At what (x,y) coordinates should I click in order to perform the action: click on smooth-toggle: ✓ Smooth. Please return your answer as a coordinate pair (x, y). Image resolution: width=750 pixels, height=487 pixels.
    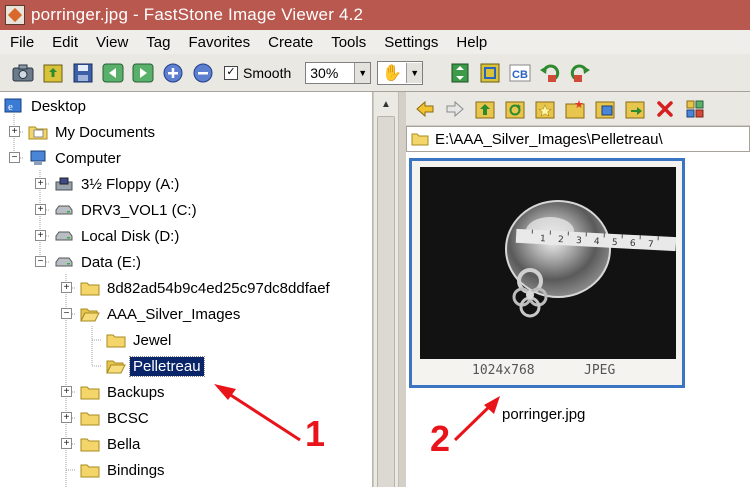
    Looking at the image, I should click on (257, 73).